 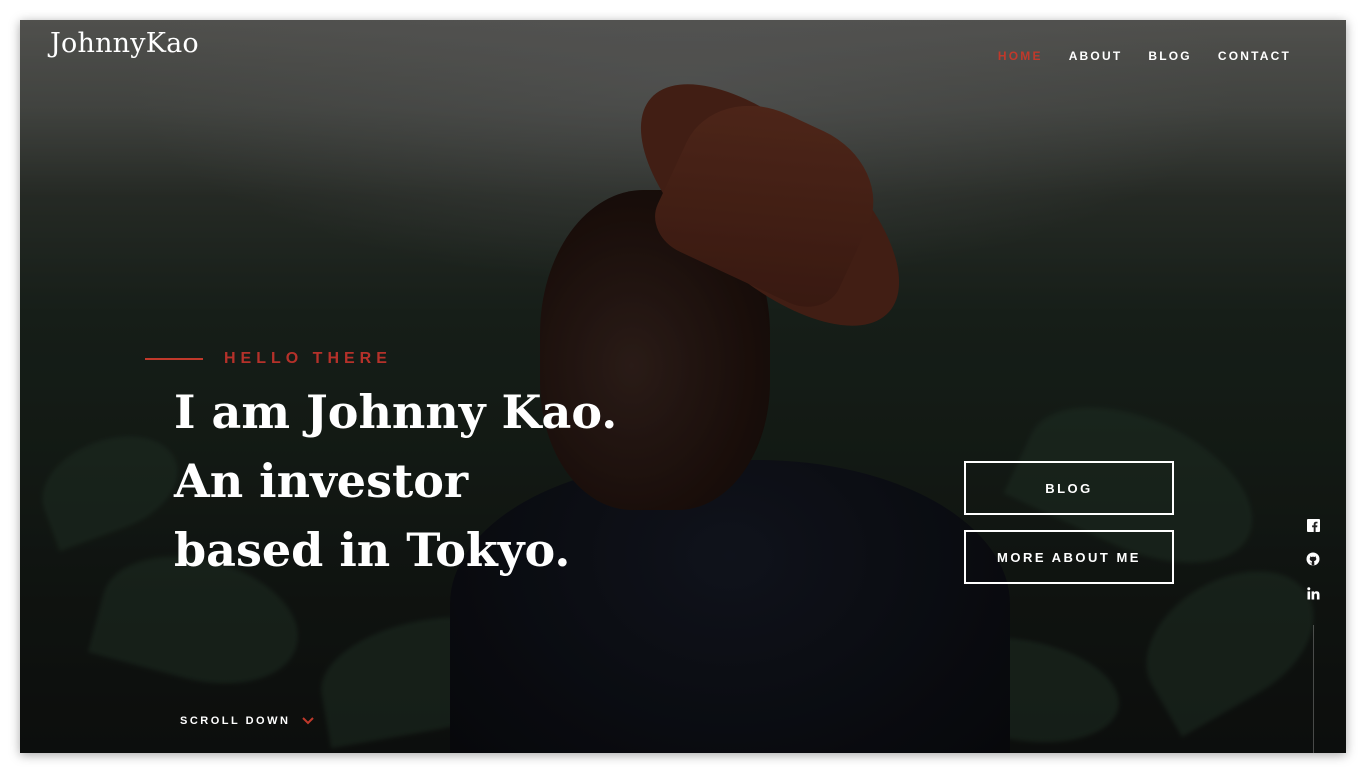 I want to click on social-divider-line, so click(x=1313, y=689).